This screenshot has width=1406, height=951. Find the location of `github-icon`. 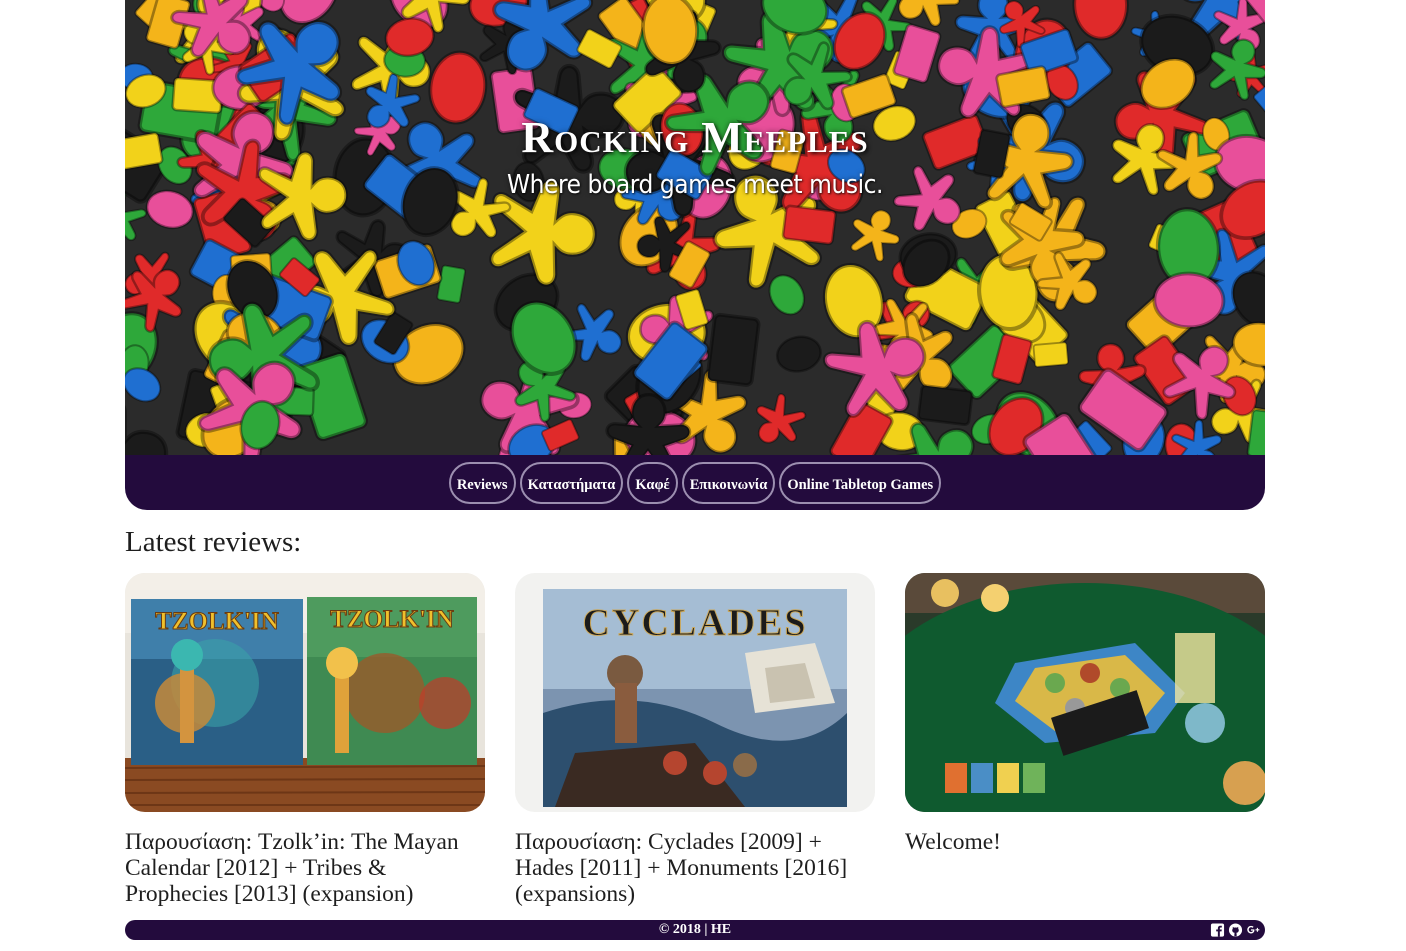

github-icon is located at coordinates (1235, 930).